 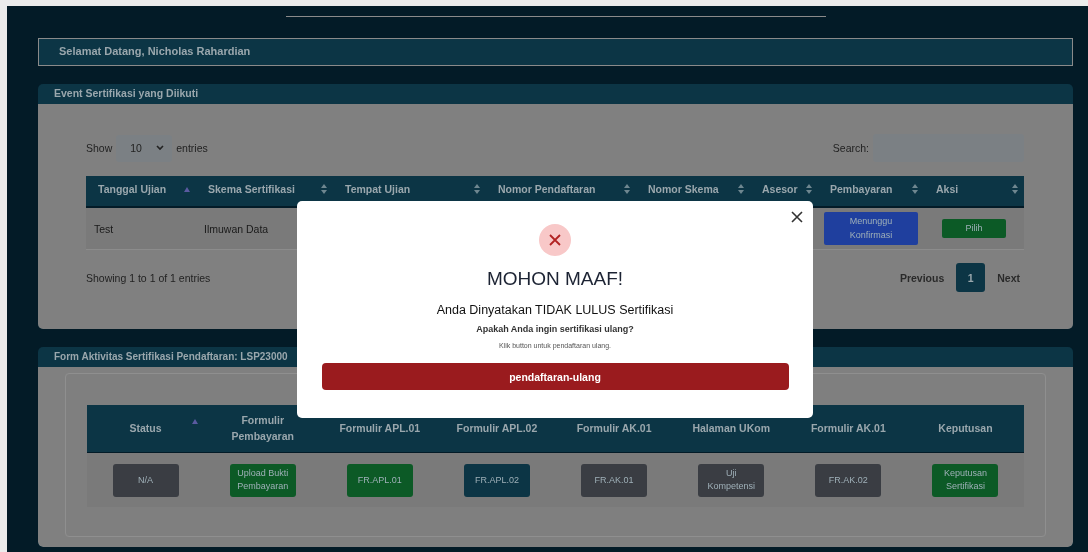 I want to click on column-header: Nomor Skema, so click(x=693, y=191).